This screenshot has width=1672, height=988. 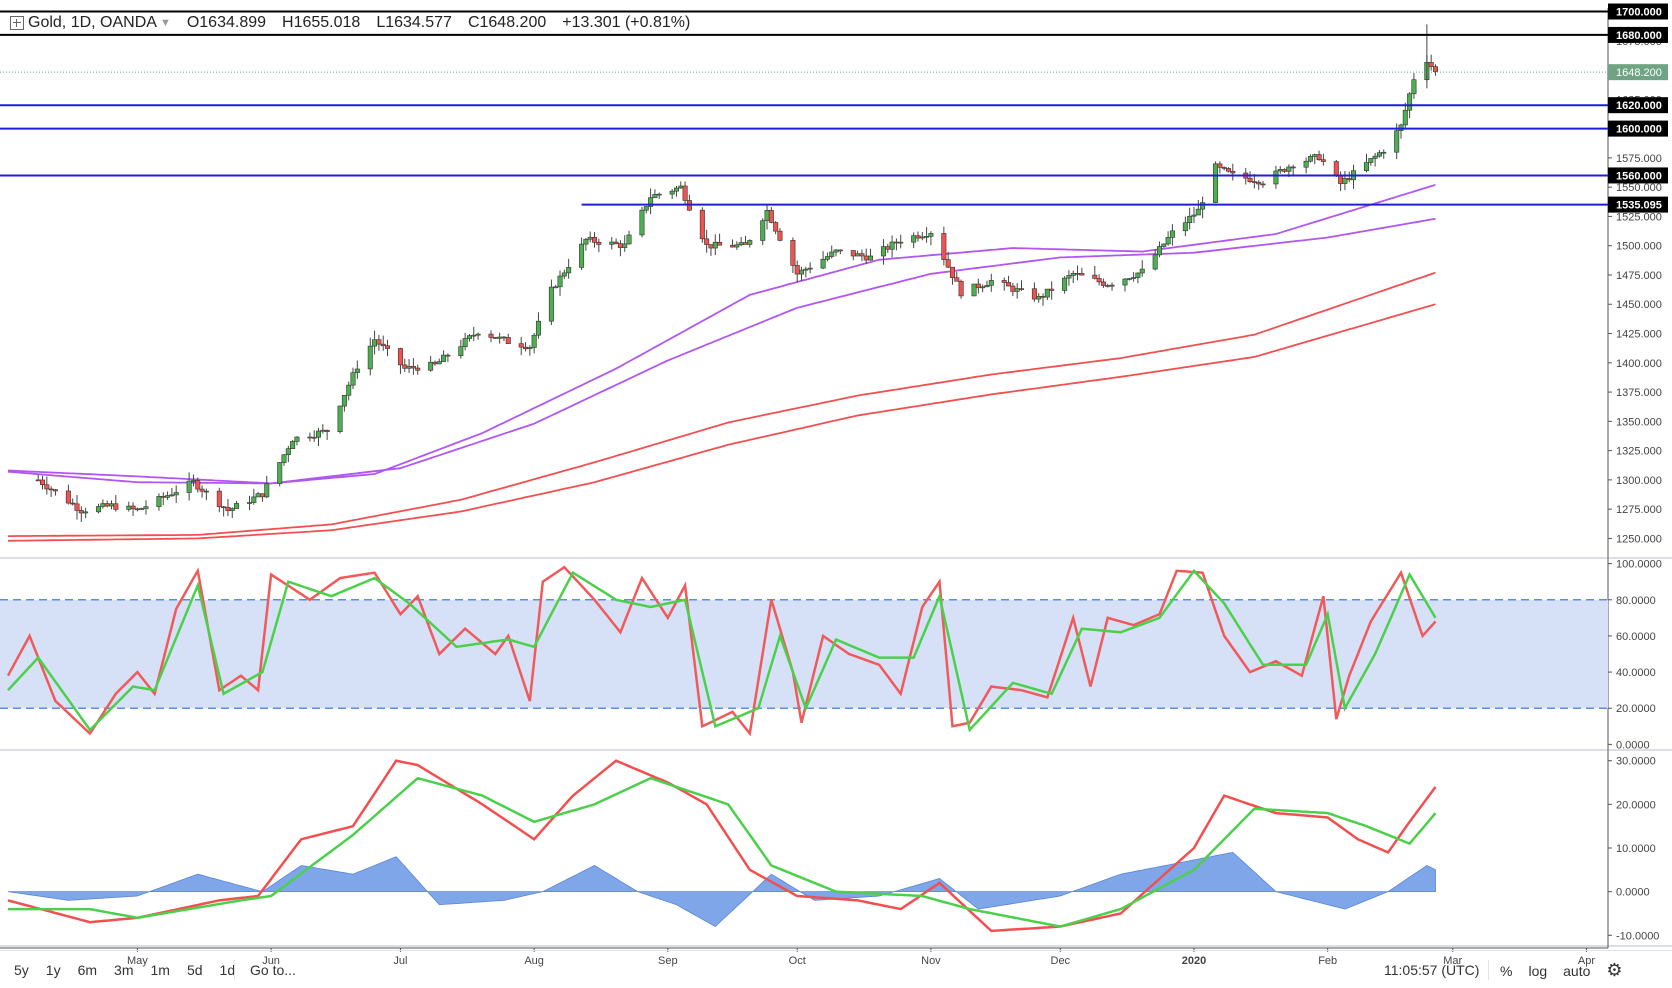 I want to click on expand-icon, so click(x=17, y=23).